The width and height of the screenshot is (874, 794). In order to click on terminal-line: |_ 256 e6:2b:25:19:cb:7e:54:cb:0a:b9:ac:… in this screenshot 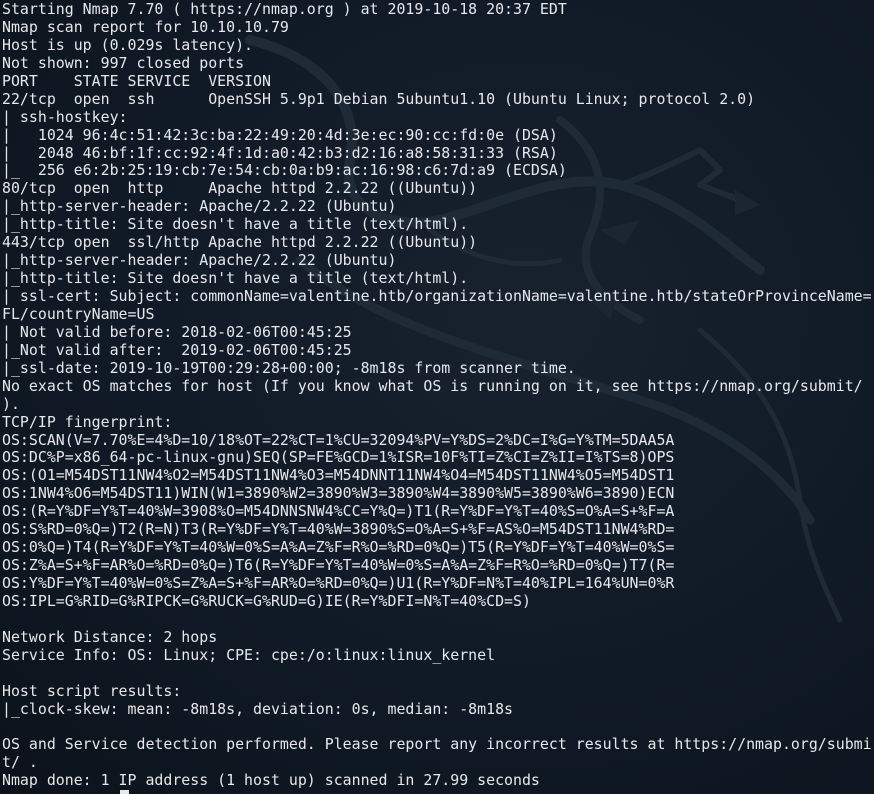, I will do `click(284, 170)`.